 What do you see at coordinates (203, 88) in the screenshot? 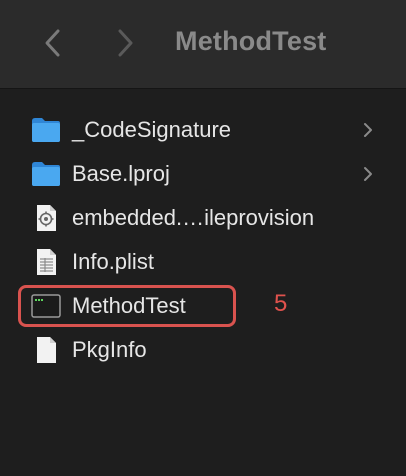
I see `toolbar-divider` at bounding box center [203, 88].